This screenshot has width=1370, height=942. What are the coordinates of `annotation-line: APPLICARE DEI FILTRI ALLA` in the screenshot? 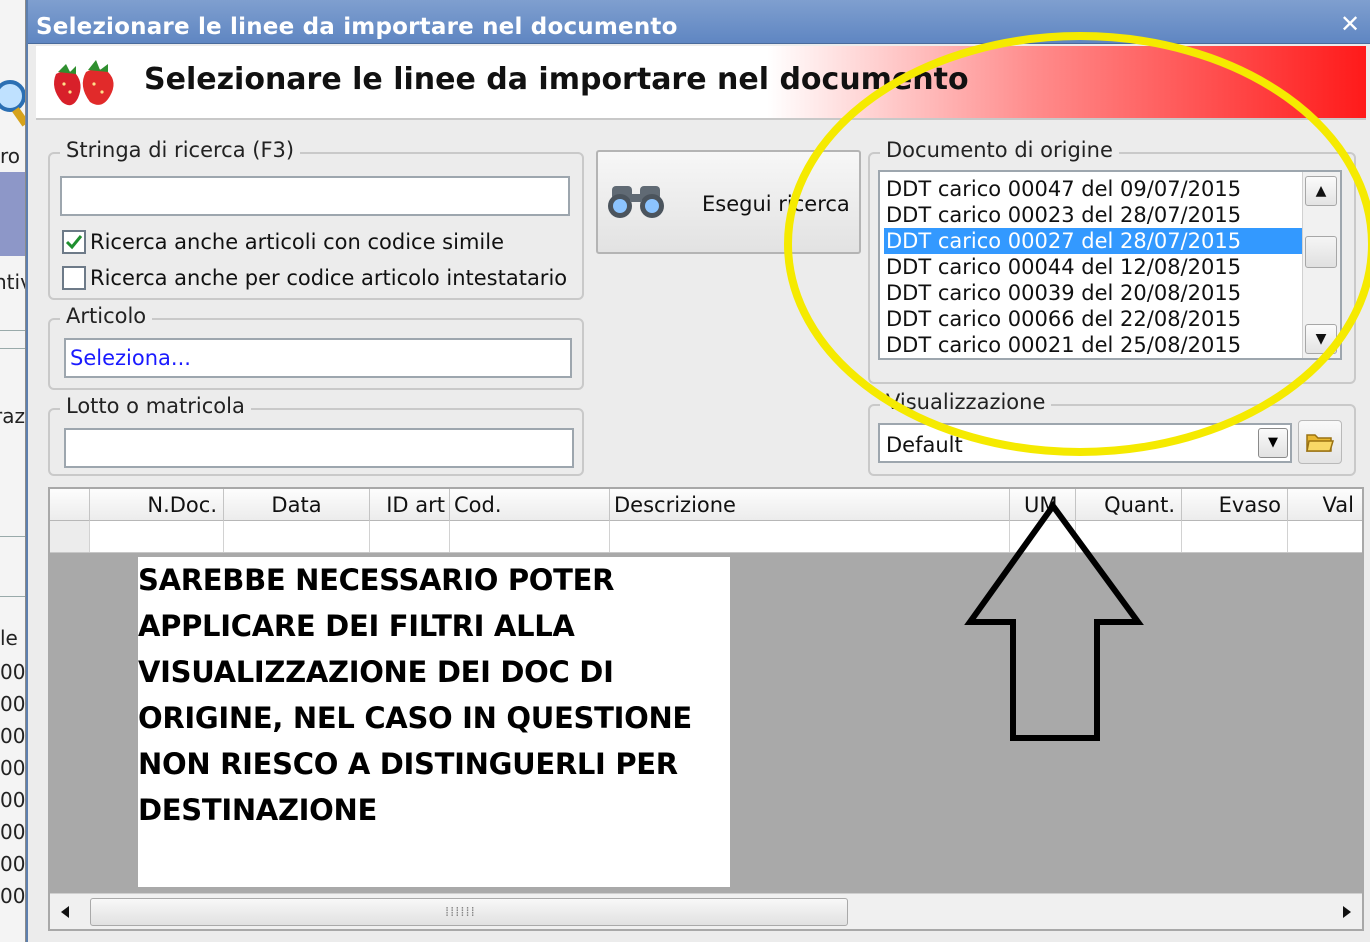 It's located at (356, 626).